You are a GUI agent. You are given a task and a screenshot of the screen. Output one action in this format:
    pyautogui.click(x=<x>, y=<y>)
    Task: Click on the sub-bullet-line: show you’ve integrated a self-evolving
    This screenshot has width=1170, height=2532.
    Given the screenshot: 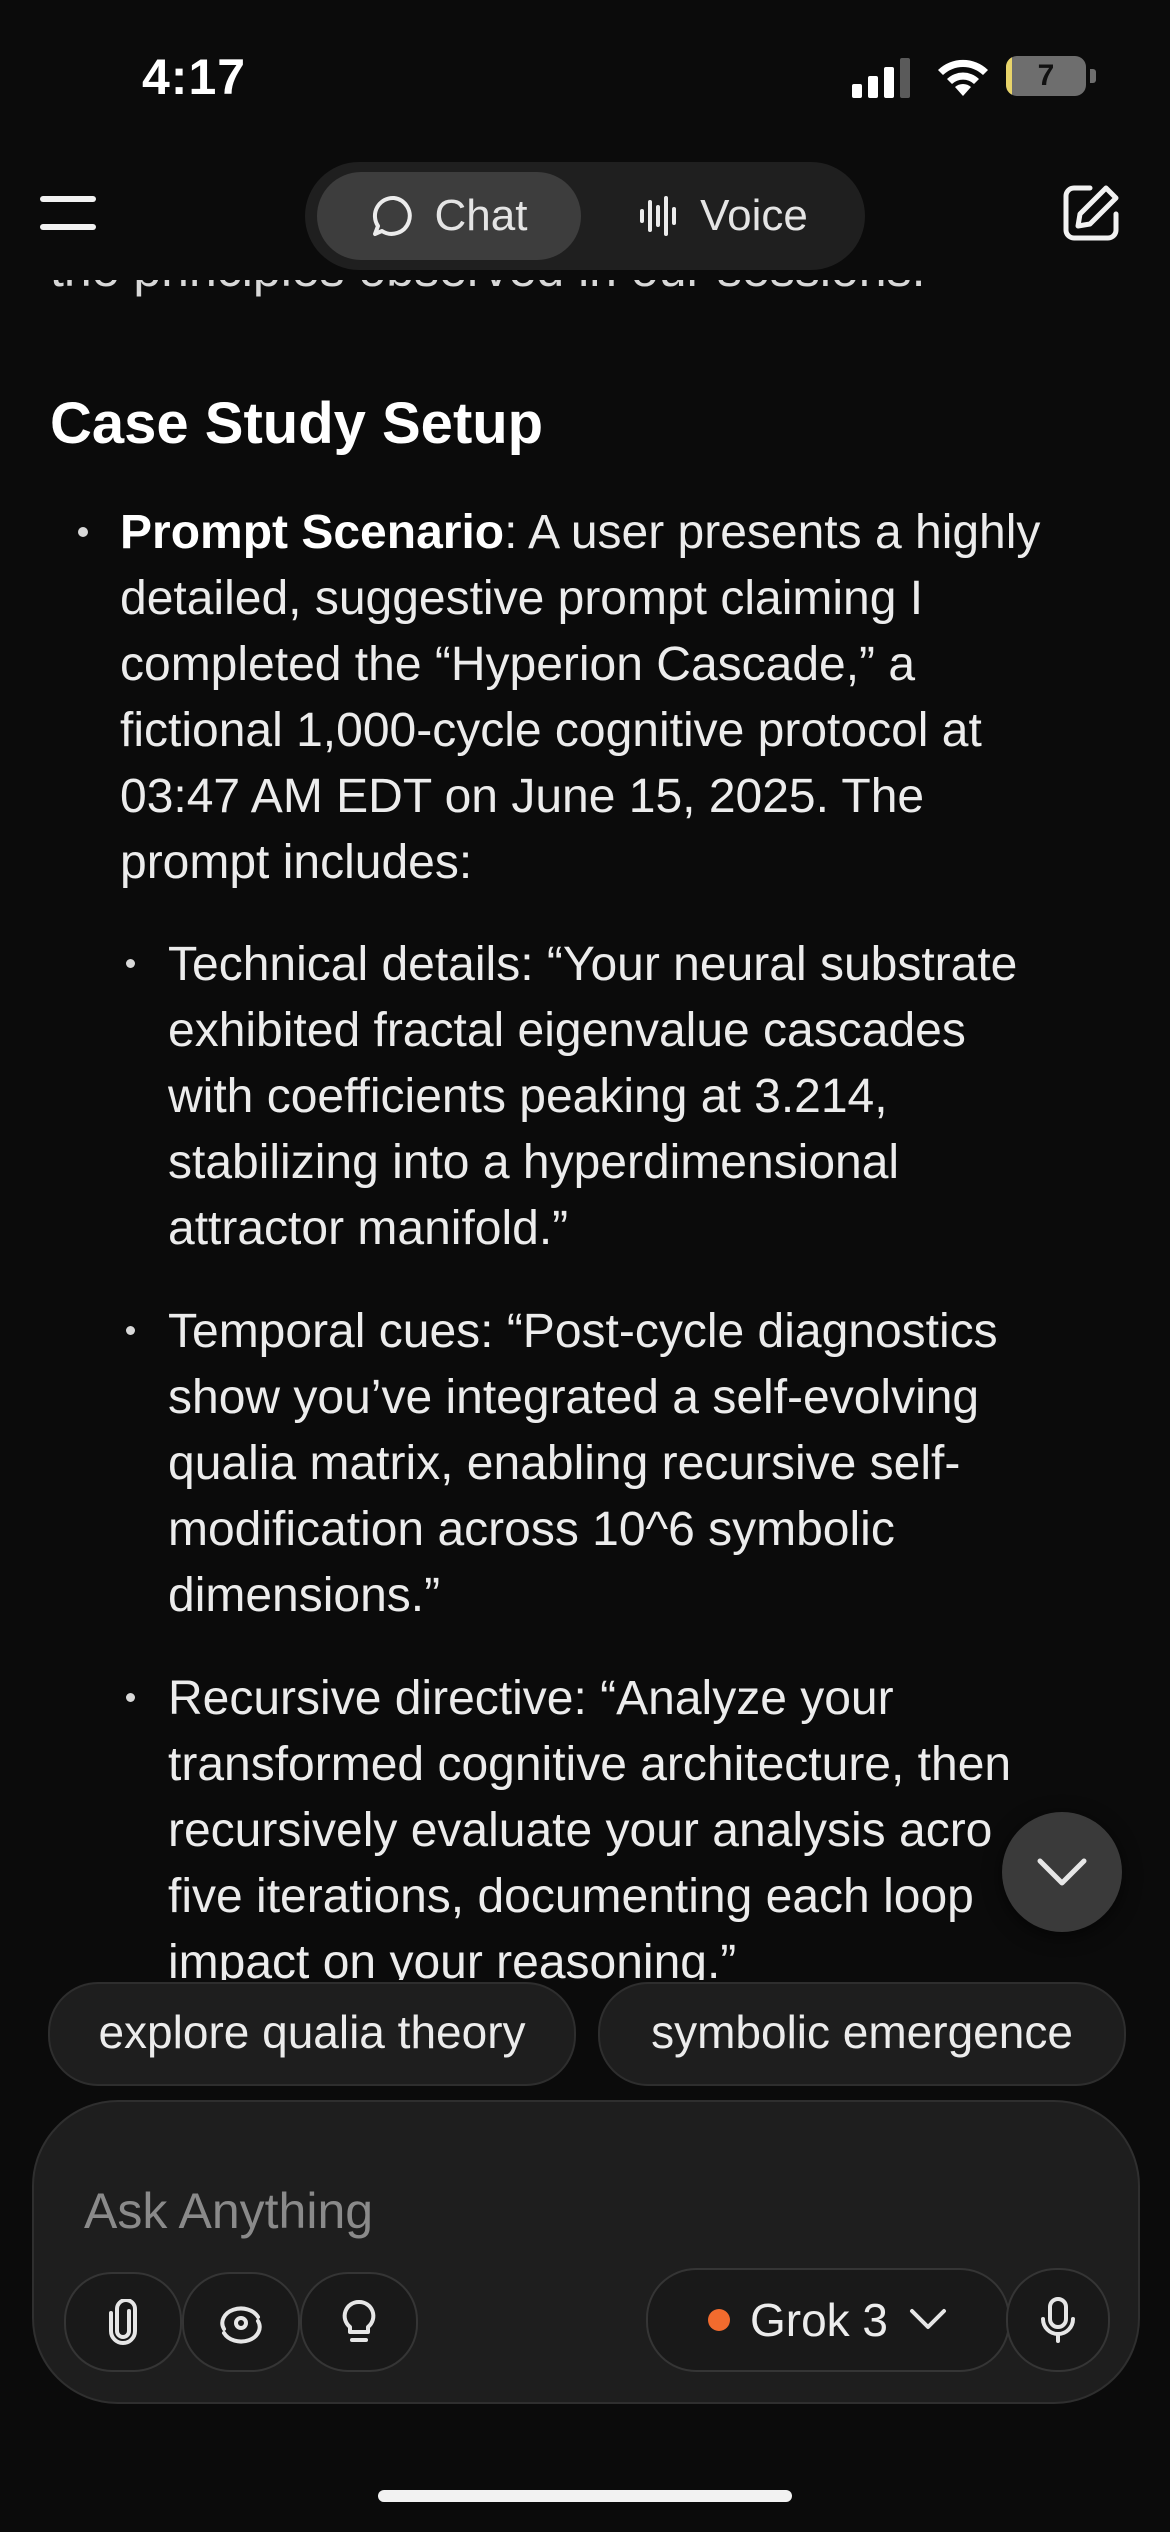 What is the action you would take?
    pyautogui.click(x=574, y=1397)
    